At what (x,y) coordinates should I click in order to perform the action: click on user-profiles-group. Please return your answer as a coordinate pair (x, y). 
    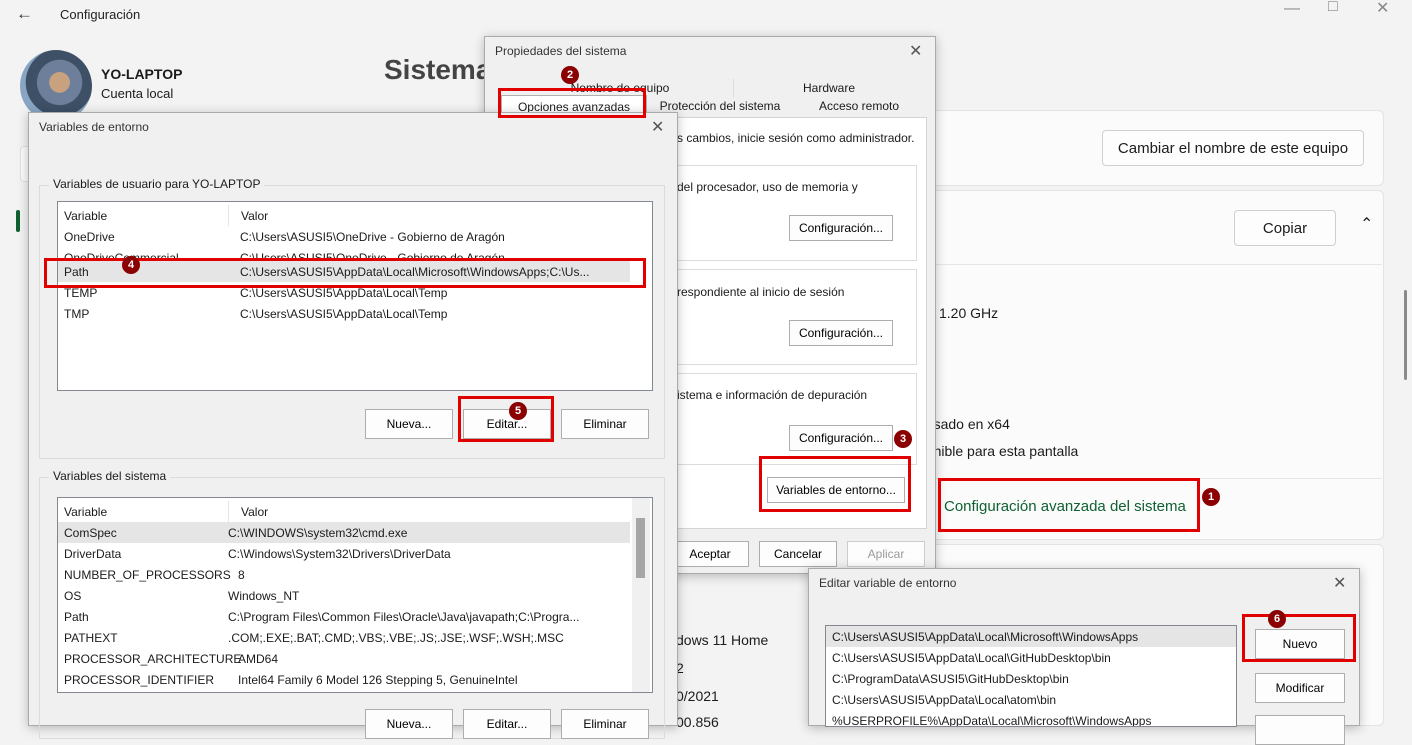
    Looking at the image, I should click on (789, 317).